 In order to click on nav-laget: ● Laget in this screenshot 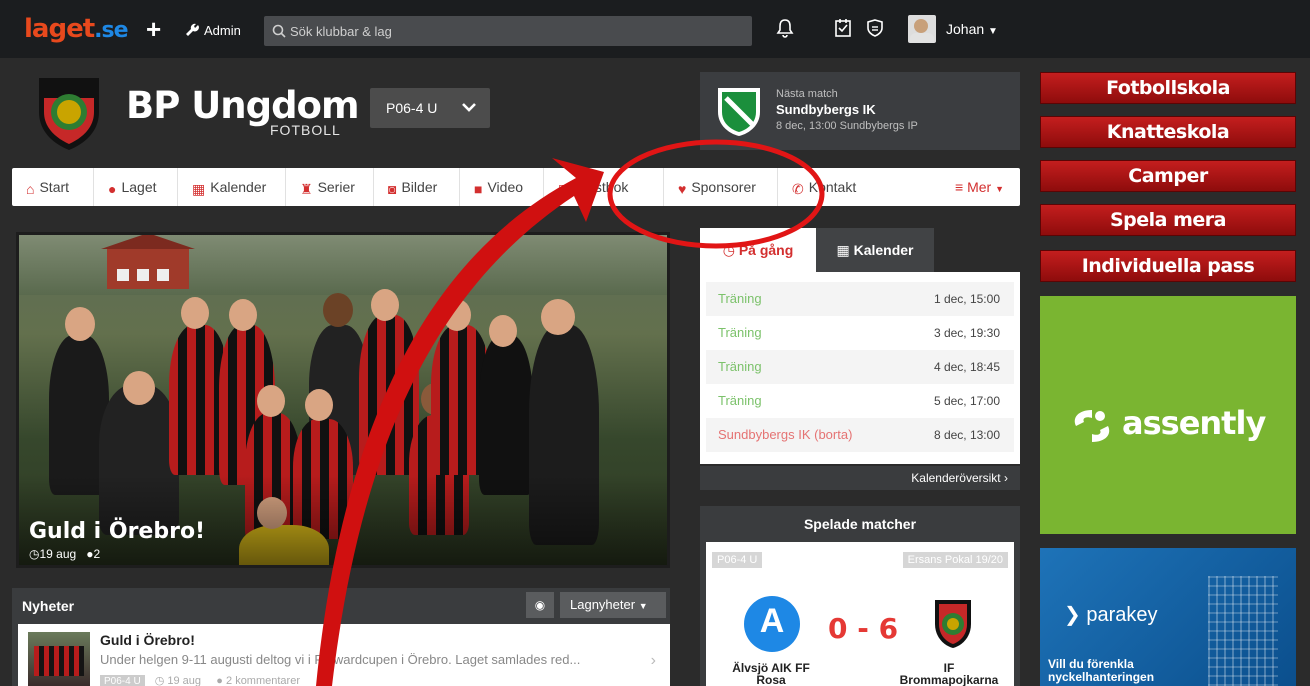, I will do `click(136, 187)`.